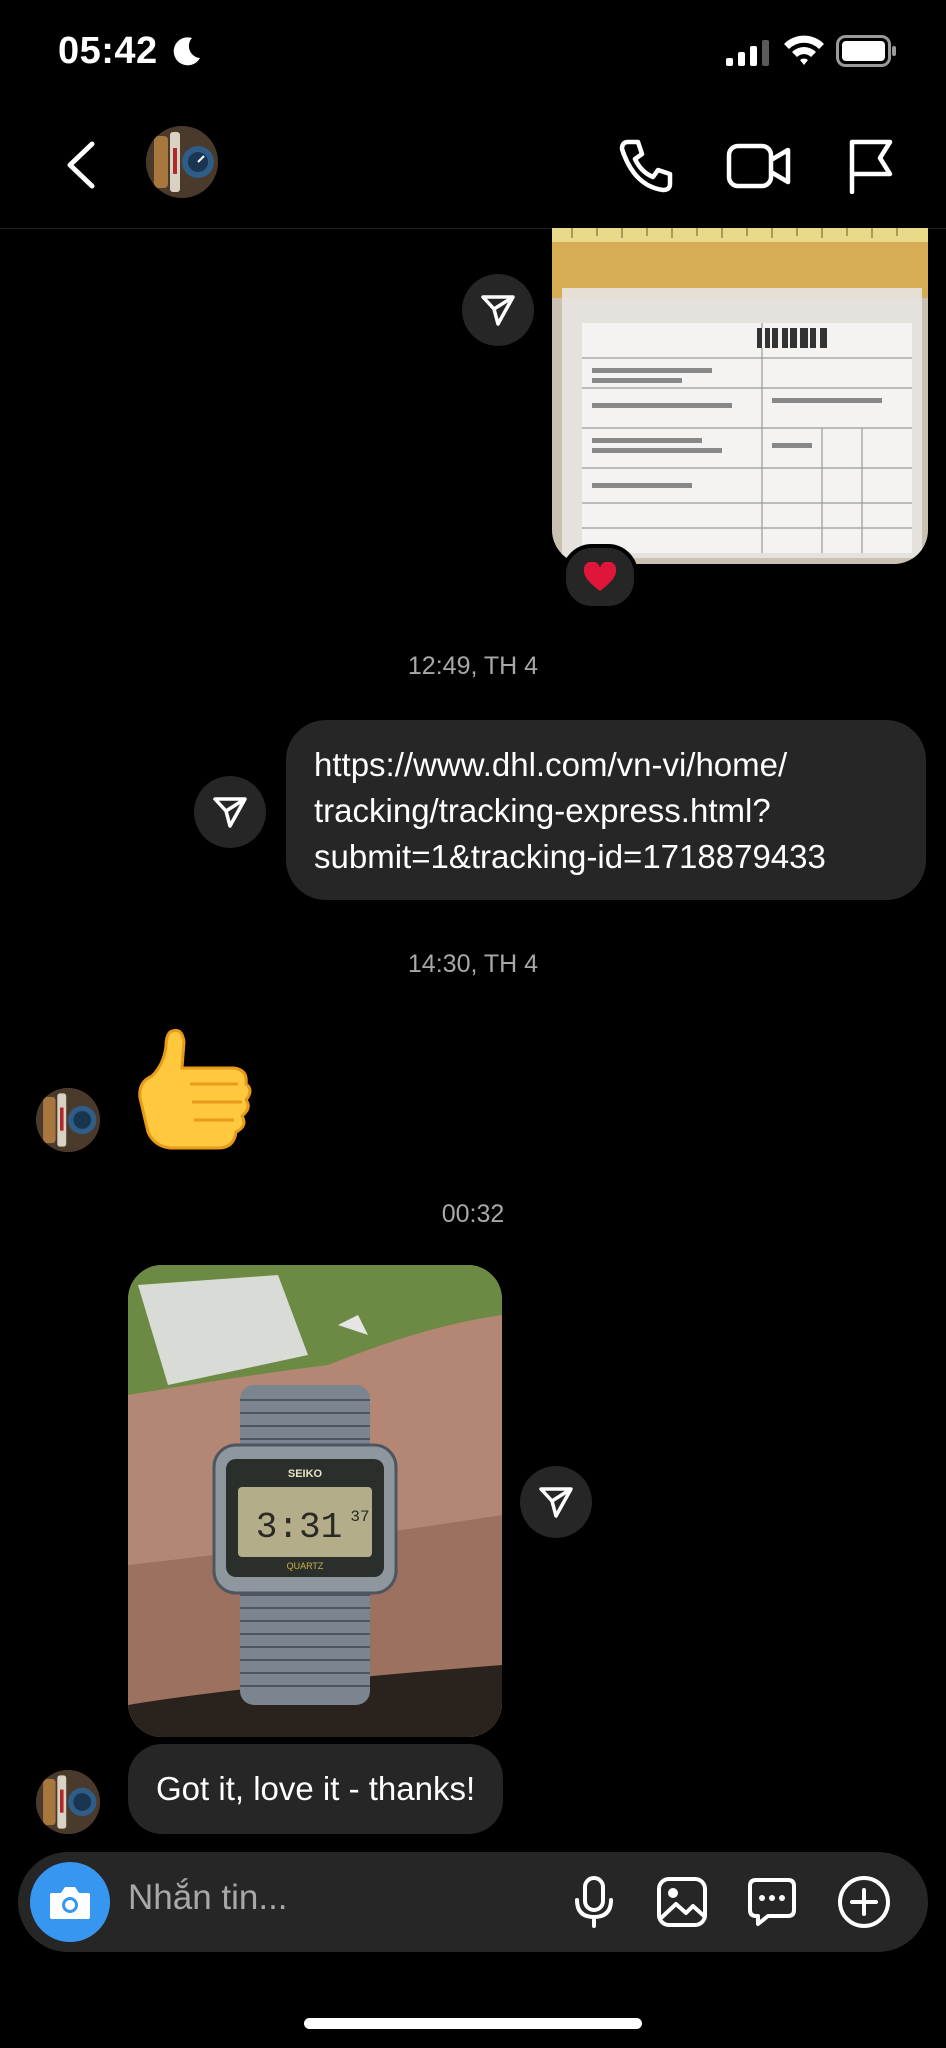  Describe the element at coordinates (759, 166) in the screenshot. I see `video-icon` at that location.